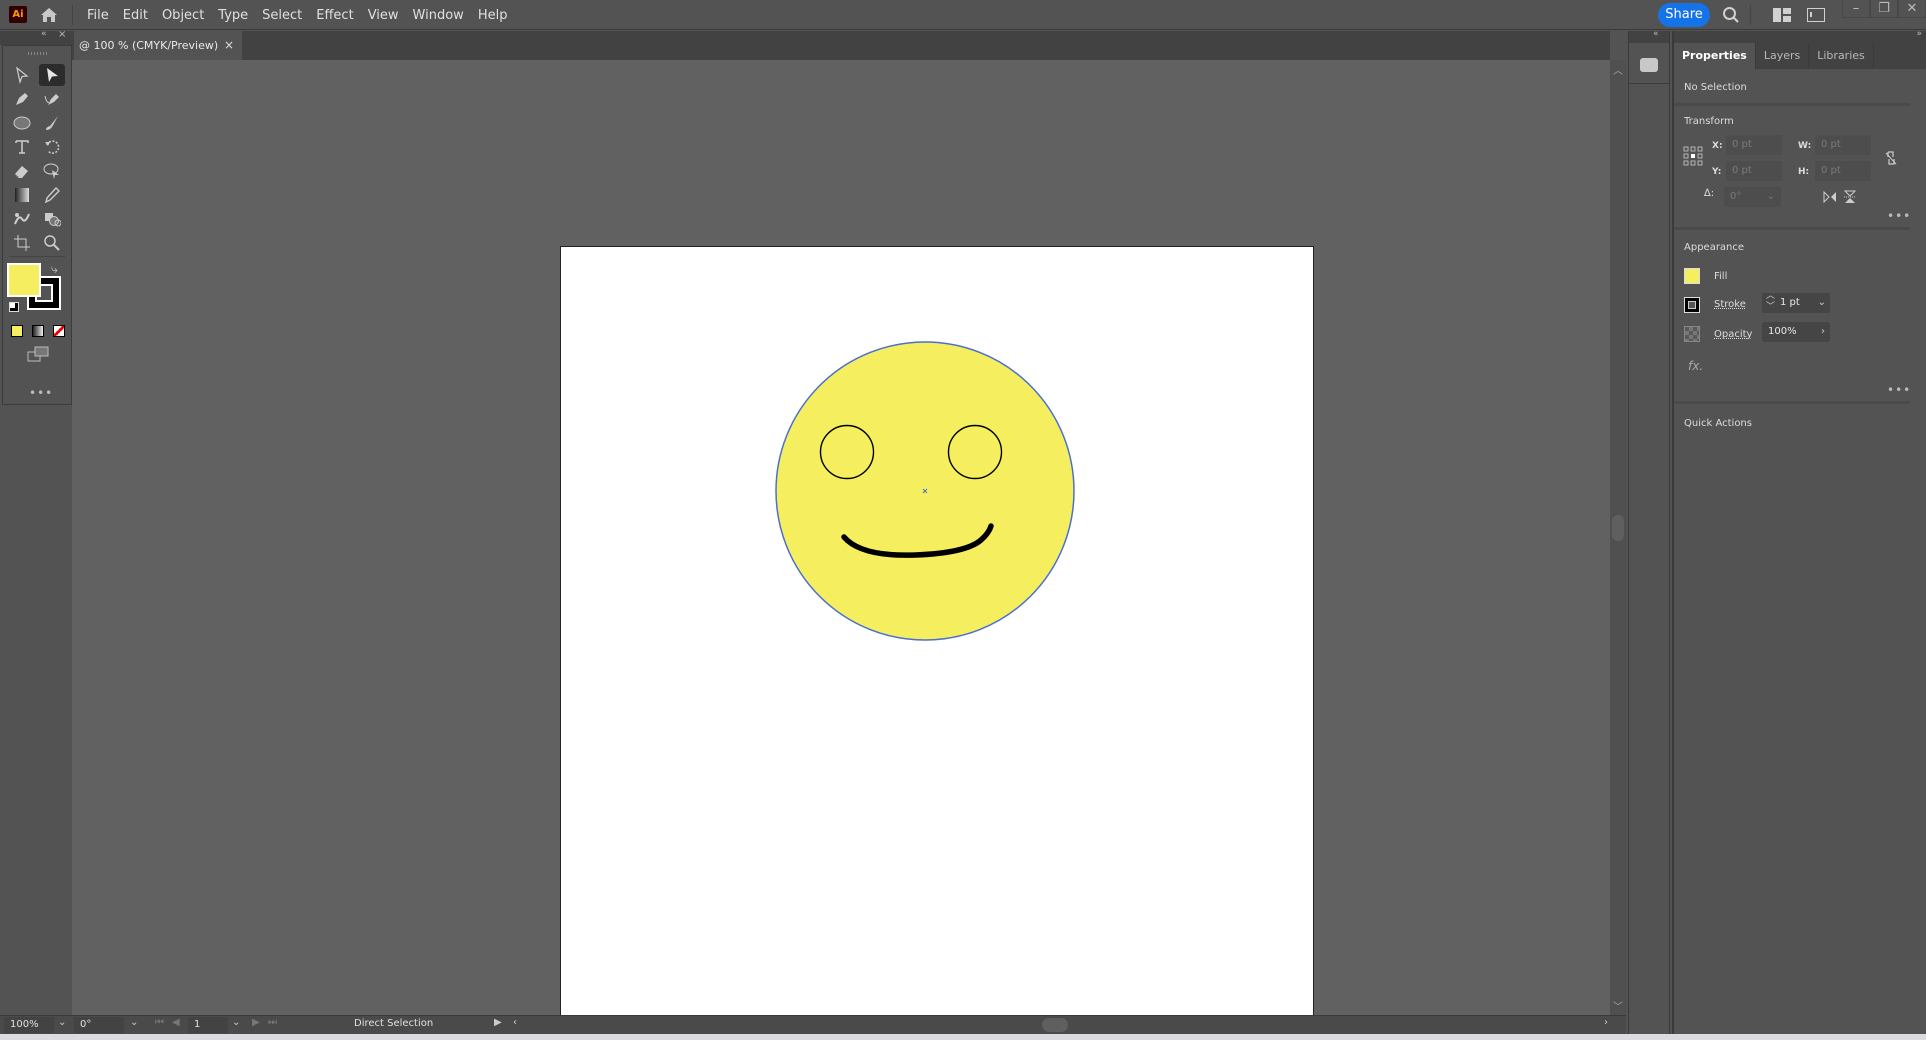 This screenshot has width=1926, height=1040. What do you see at coordinates (1783, 56) in the screenshot?
I see `tab-layers: Layers` at bounding box center [1783, 56].